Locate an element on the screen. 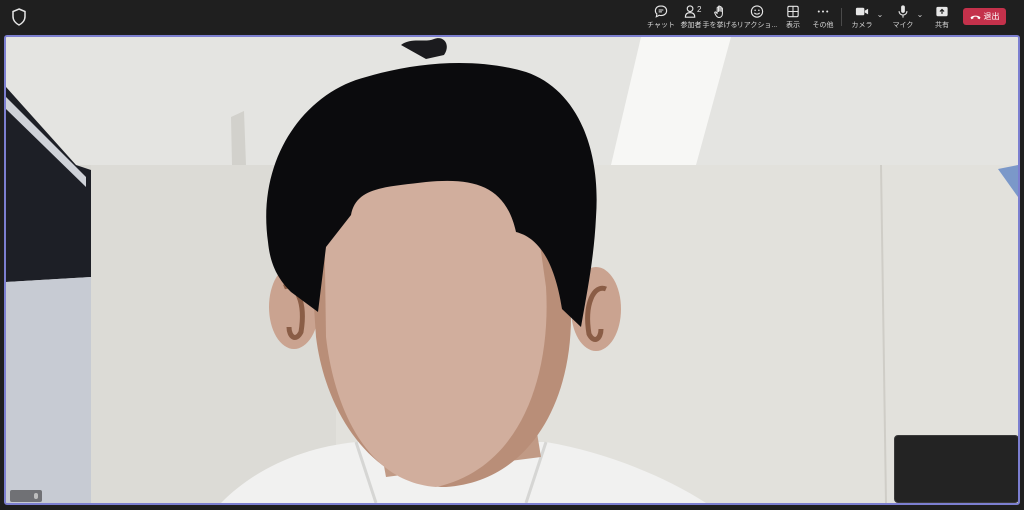  view-label: 表示 is located at coordinates (793, 25).